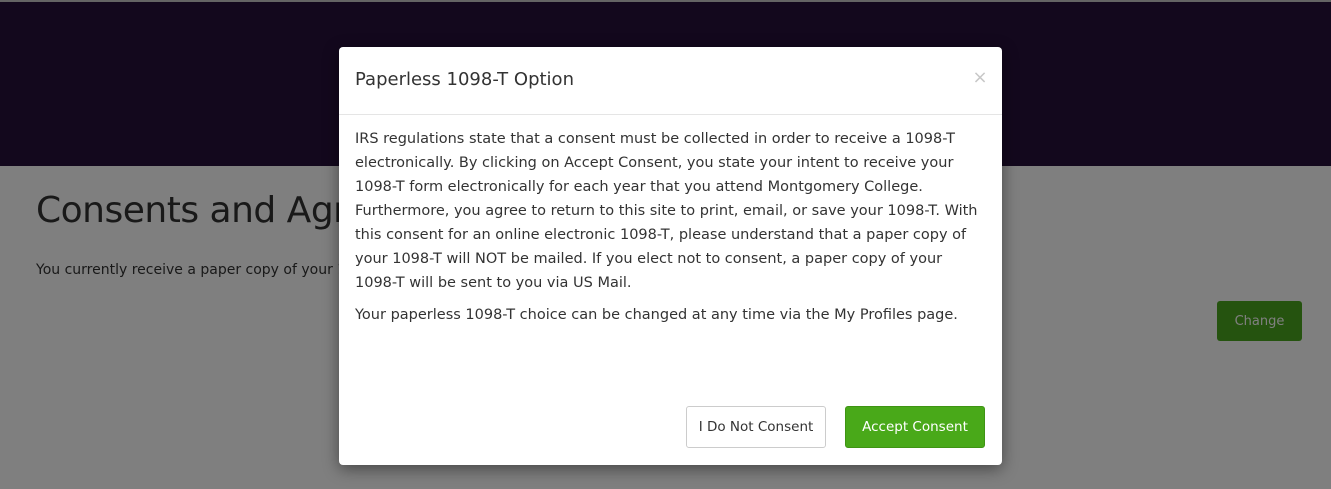 The height and width of the screenshot is (489, 1331). I want to click on do-not-consent-button: I Do Not Consent, so click(756, 427).